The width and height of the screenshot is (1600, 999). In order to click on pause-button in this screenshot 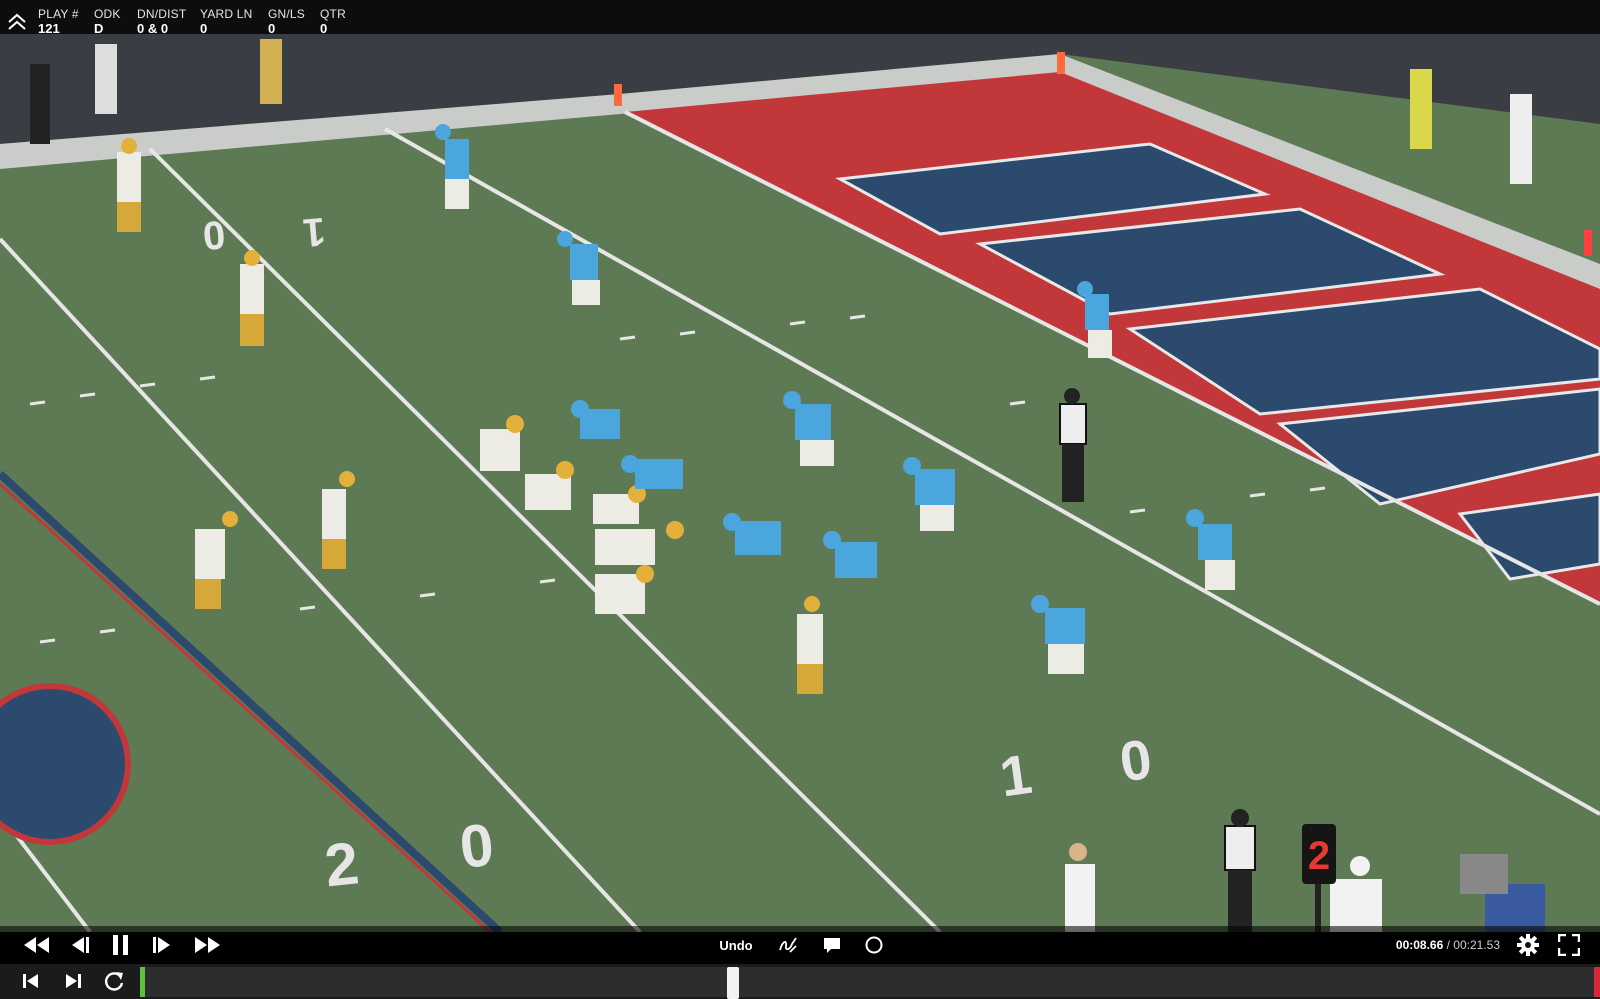, I will do `click(121, 945)`.